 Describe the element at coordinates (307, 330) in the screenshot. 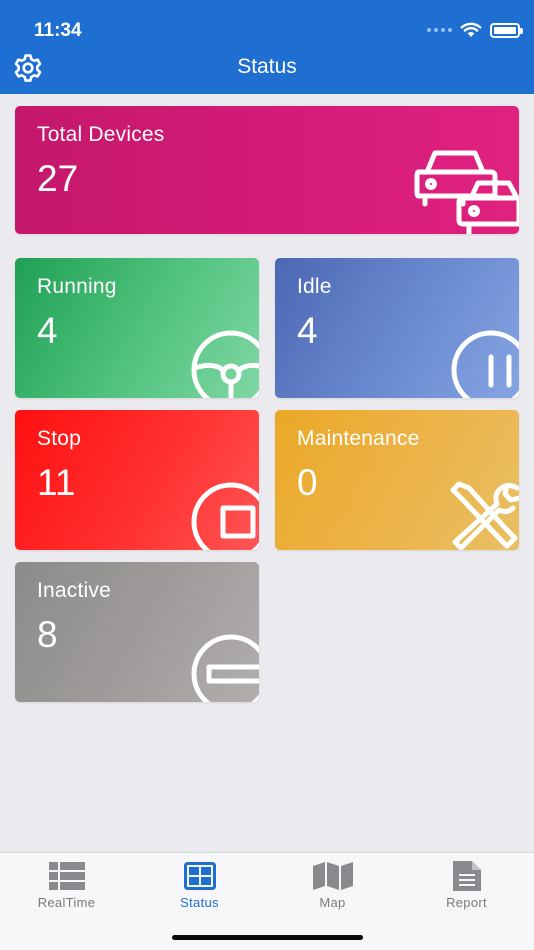

I see `idle-value: 4` at that location.